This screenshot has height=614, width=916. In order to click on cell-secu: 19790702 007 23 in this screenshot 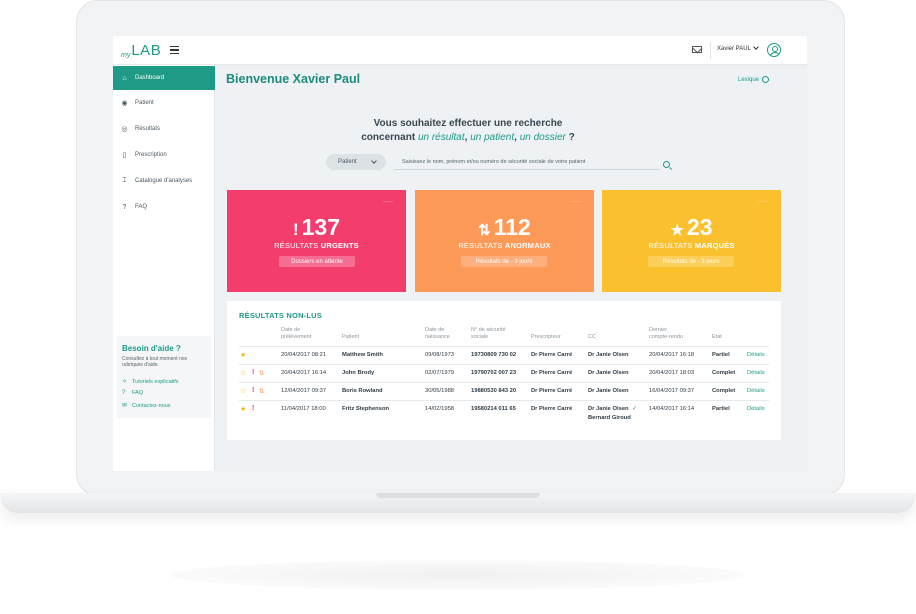, I will do `click(494, 373)`.